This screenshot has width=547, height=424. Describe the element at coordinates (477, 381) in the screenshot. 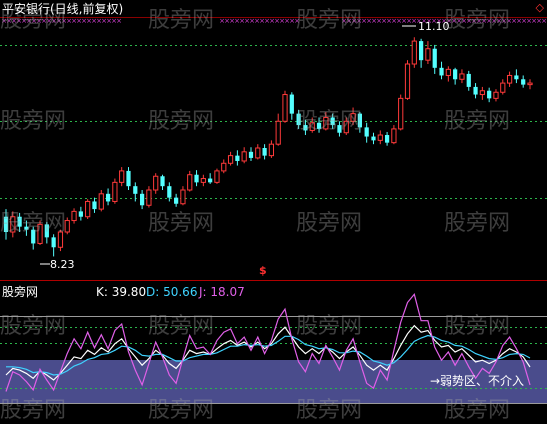

I see `weak-zone-annotation: →弱势区、不介入` at that location.